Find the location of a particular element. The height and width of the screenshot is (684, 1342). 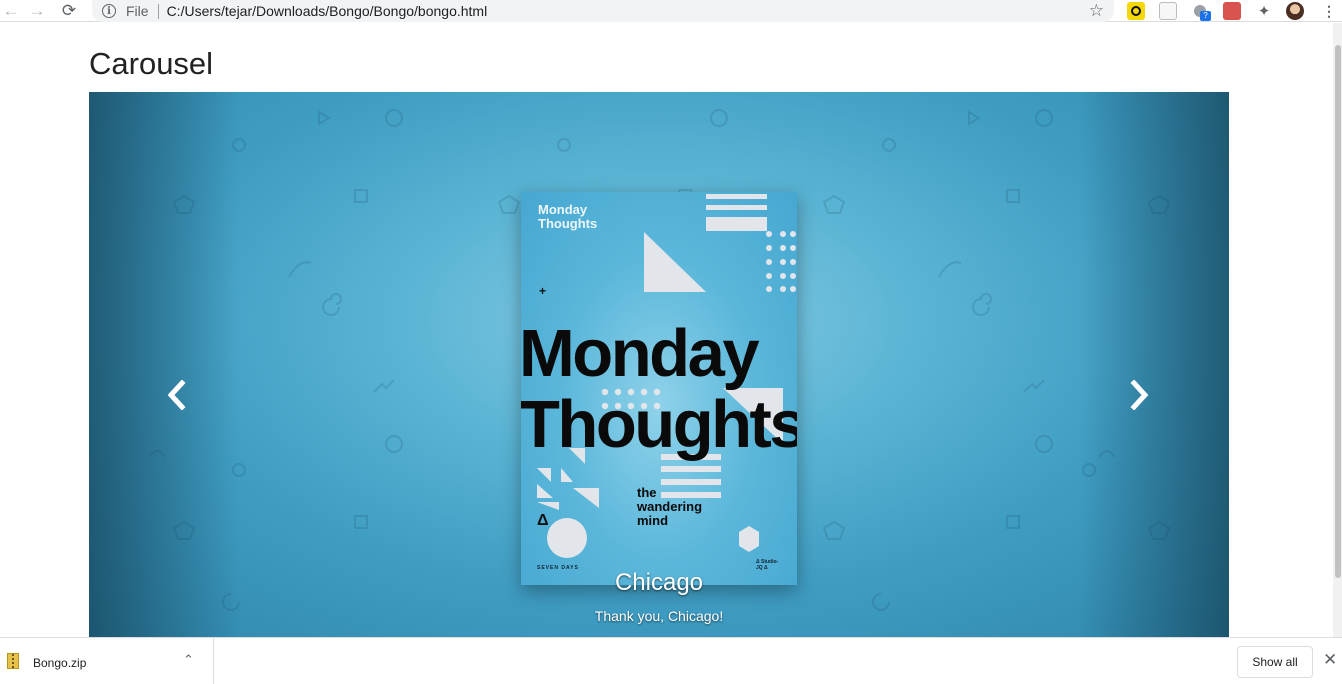

menu-kebab-icon: ⋮ is located at coordinates (1329, 11).